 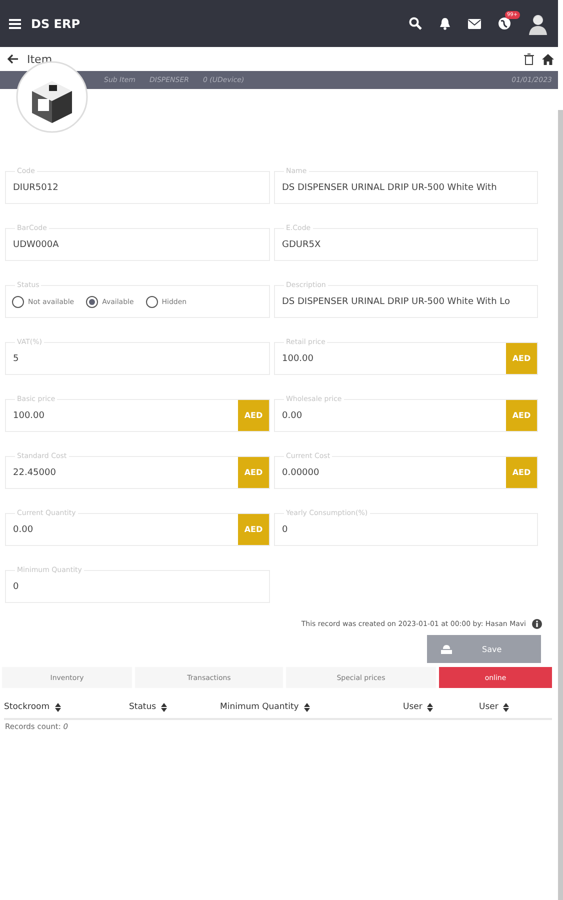 I want to click on column-header: Status, so click(x=142, y=707).